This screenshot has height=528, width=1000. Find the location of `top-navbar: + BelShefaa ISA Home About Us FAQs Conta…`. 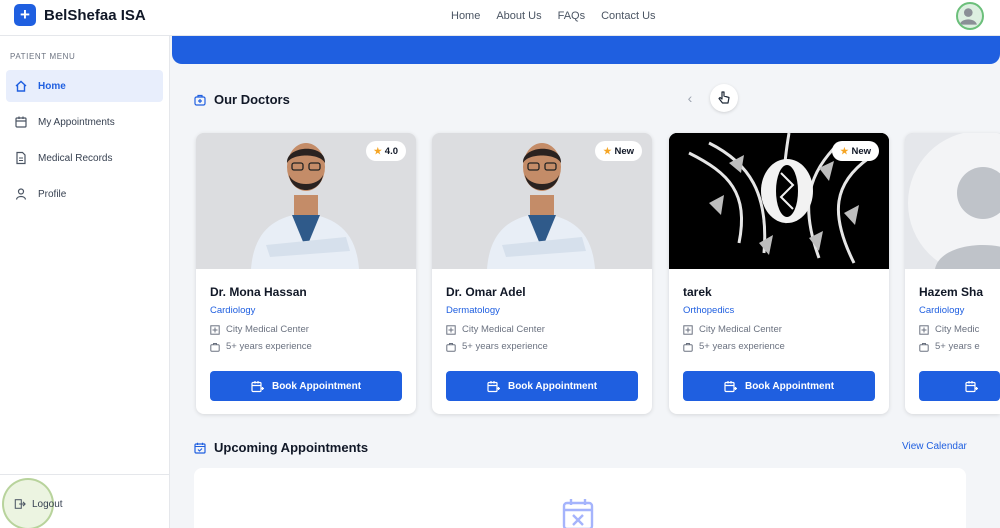

top-navbar: + BelShefaa ISA Home About Us FAQs Conta… is located at coordinates (500, 18).